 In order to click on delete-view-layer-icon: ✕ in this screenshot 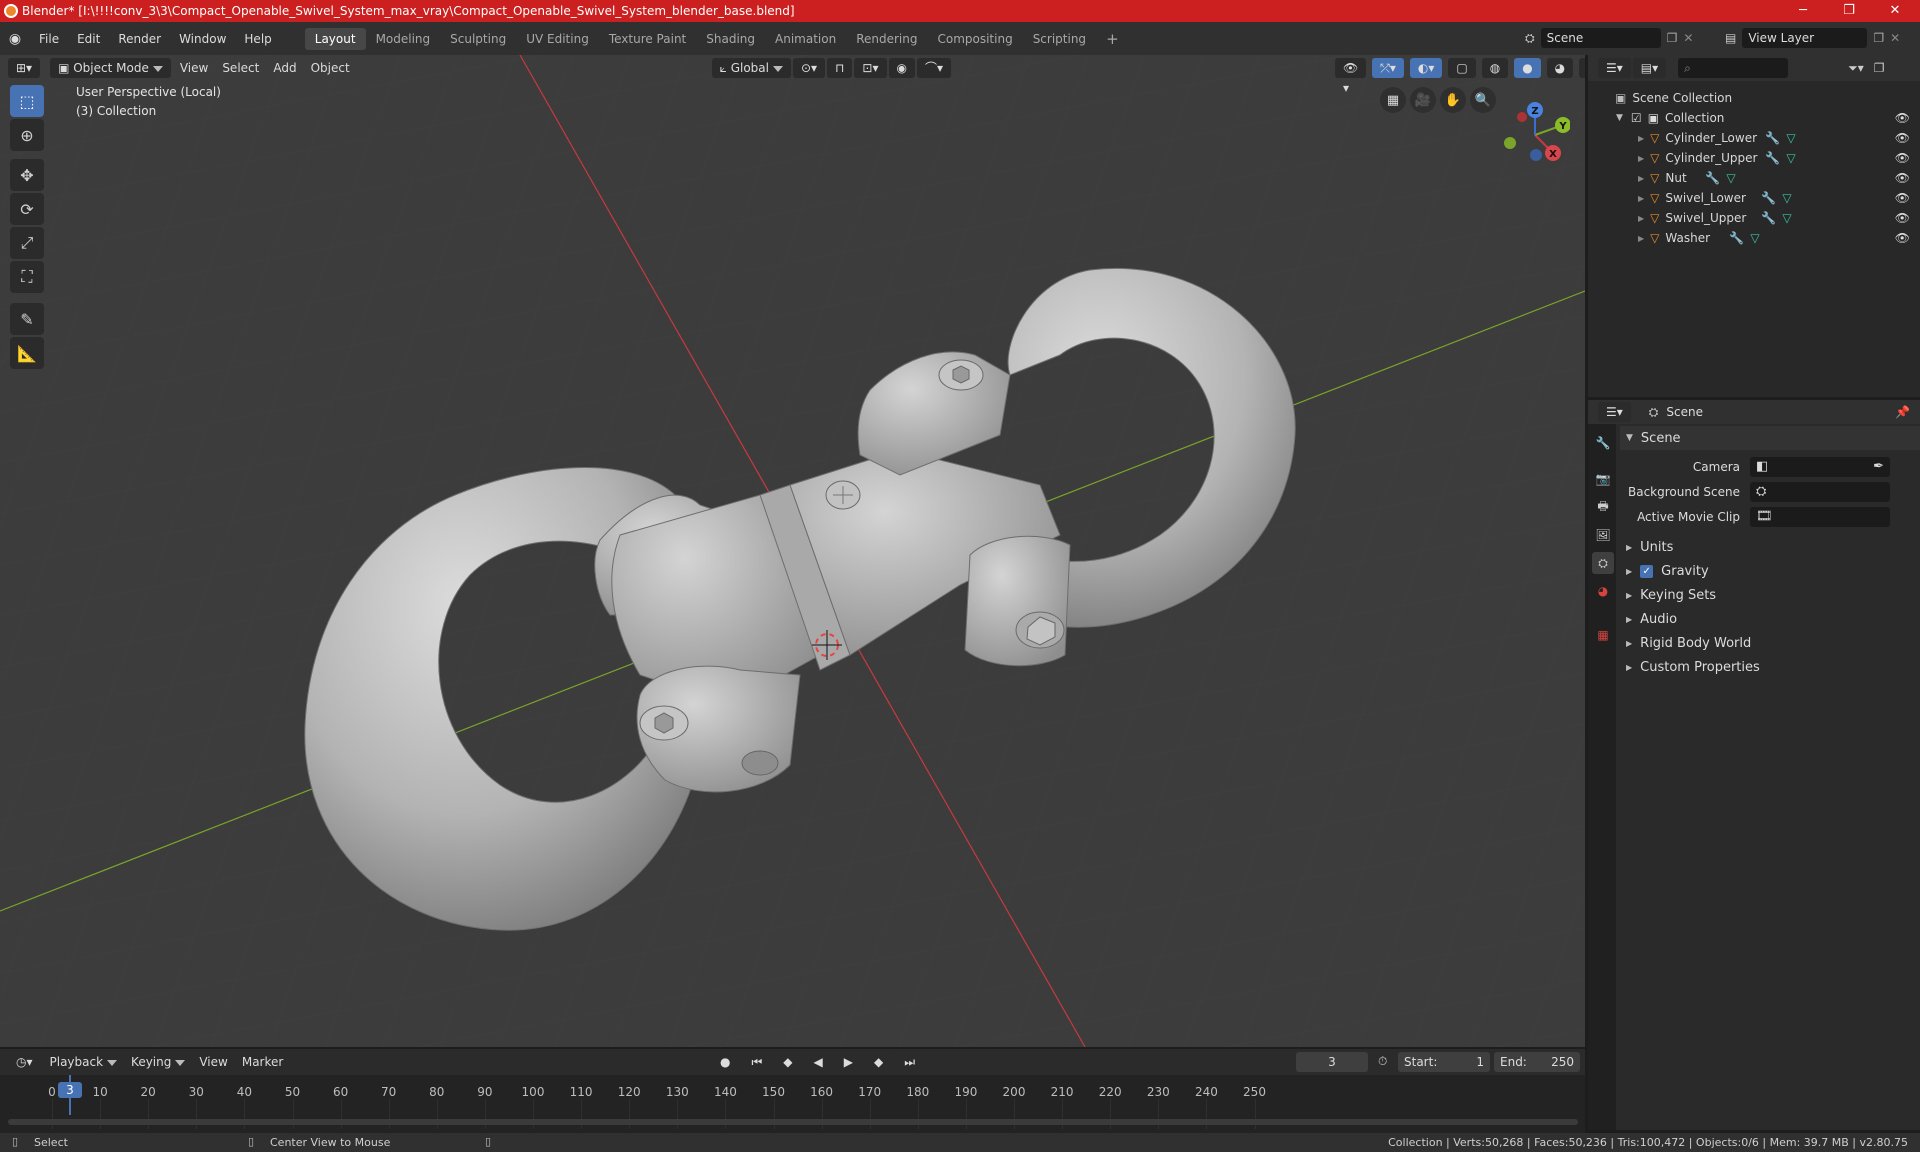, I will do `click(1895, 38)`.